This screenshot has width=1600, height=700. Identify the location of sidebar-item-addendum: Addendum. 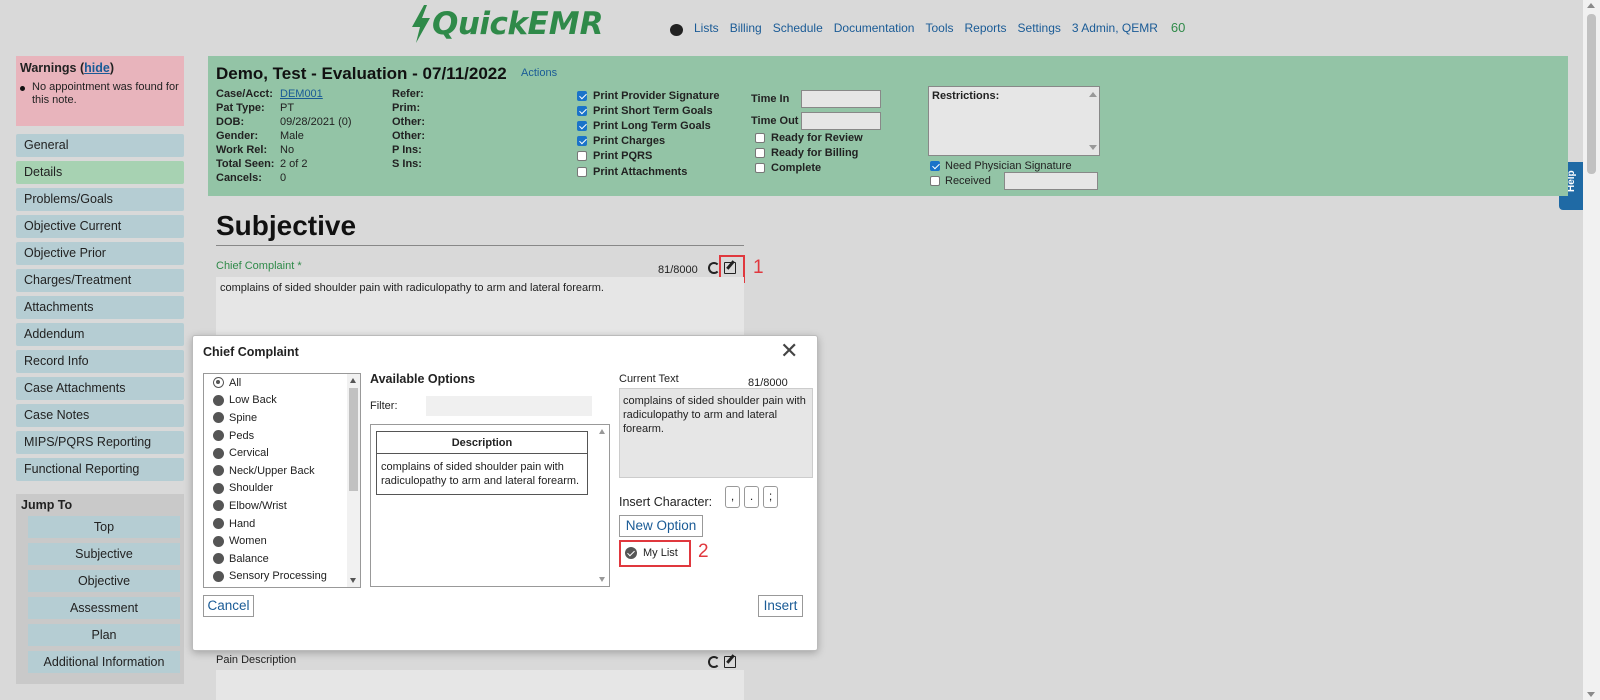
(100, 334).